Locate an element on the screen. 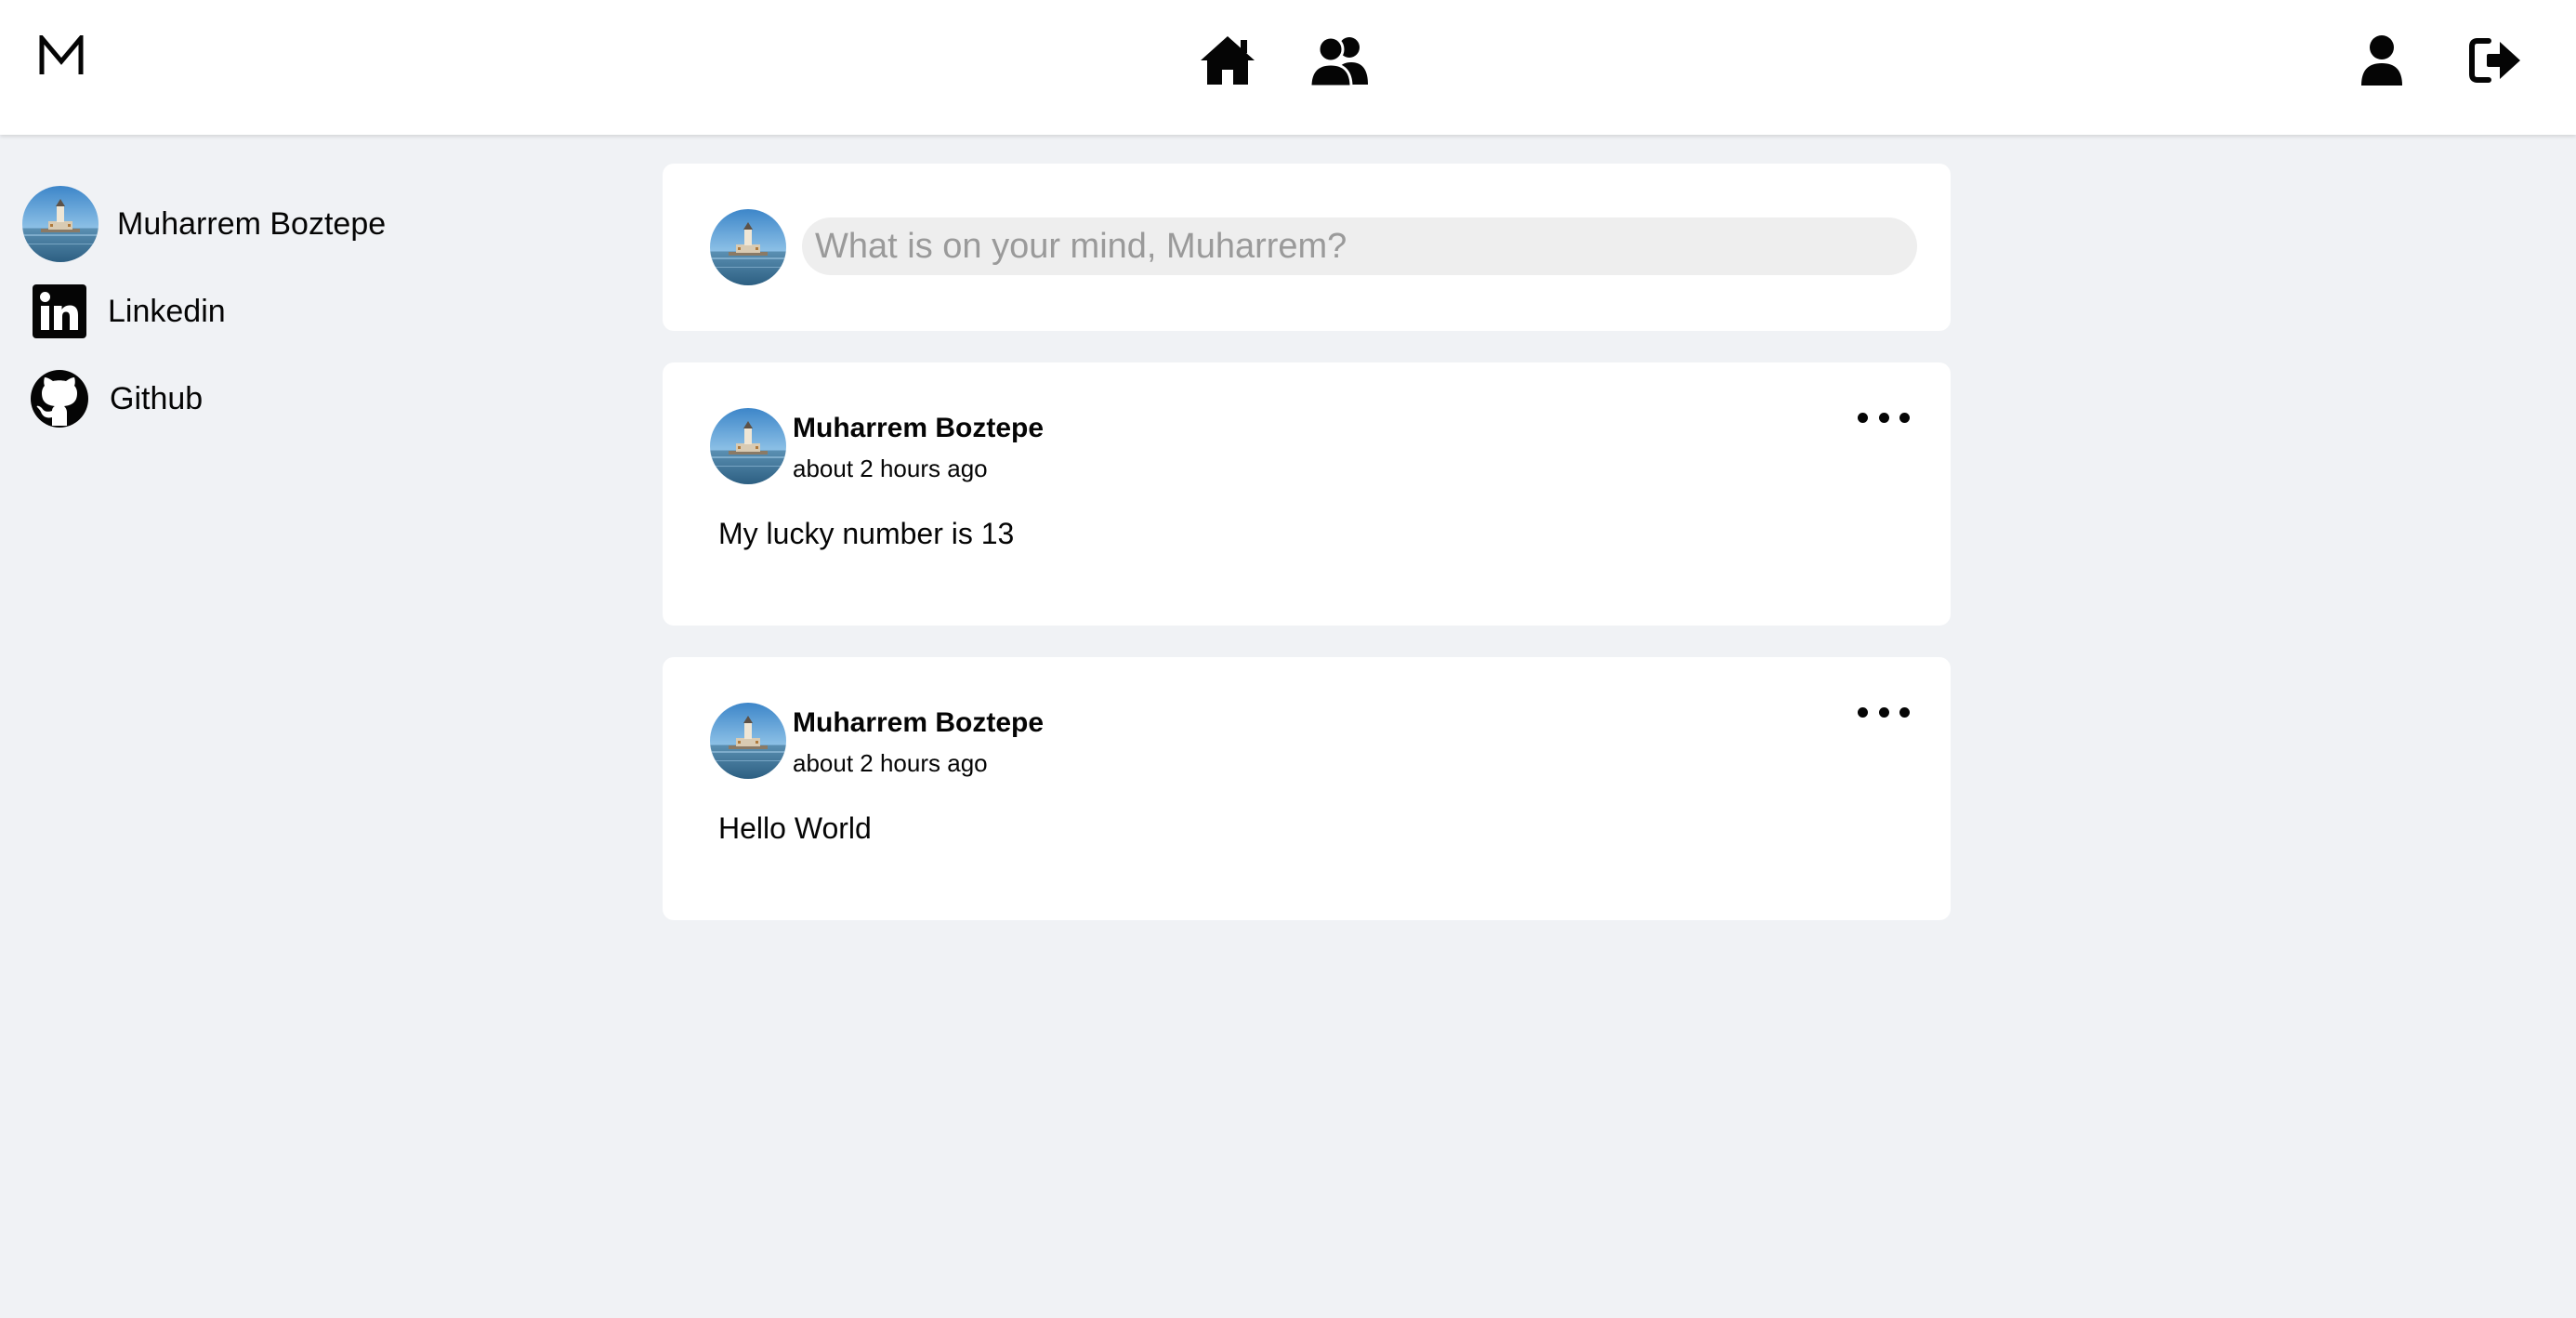 The image size is (2576, 1318). sidebar-profile-name: Muharrem Boztepe is located at coordinates (252, 223).